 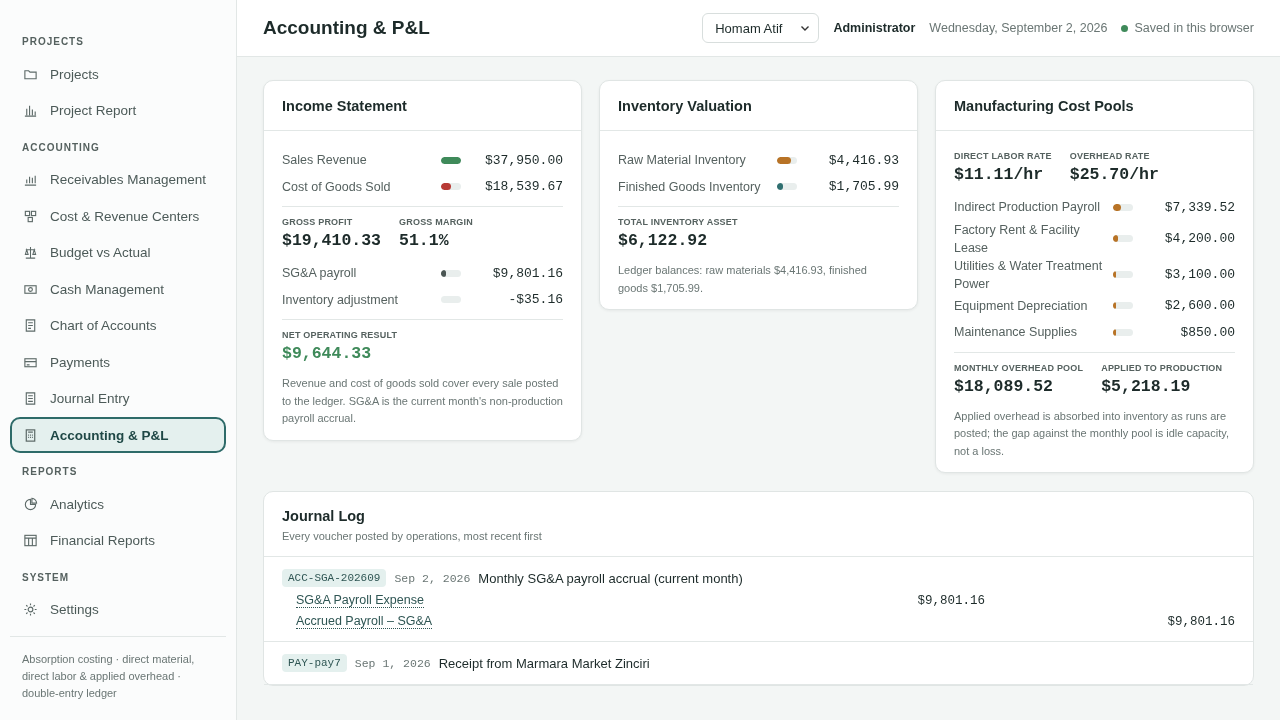 I want to click on metric-value: $11.11/hr, so click(x=999, y=174).